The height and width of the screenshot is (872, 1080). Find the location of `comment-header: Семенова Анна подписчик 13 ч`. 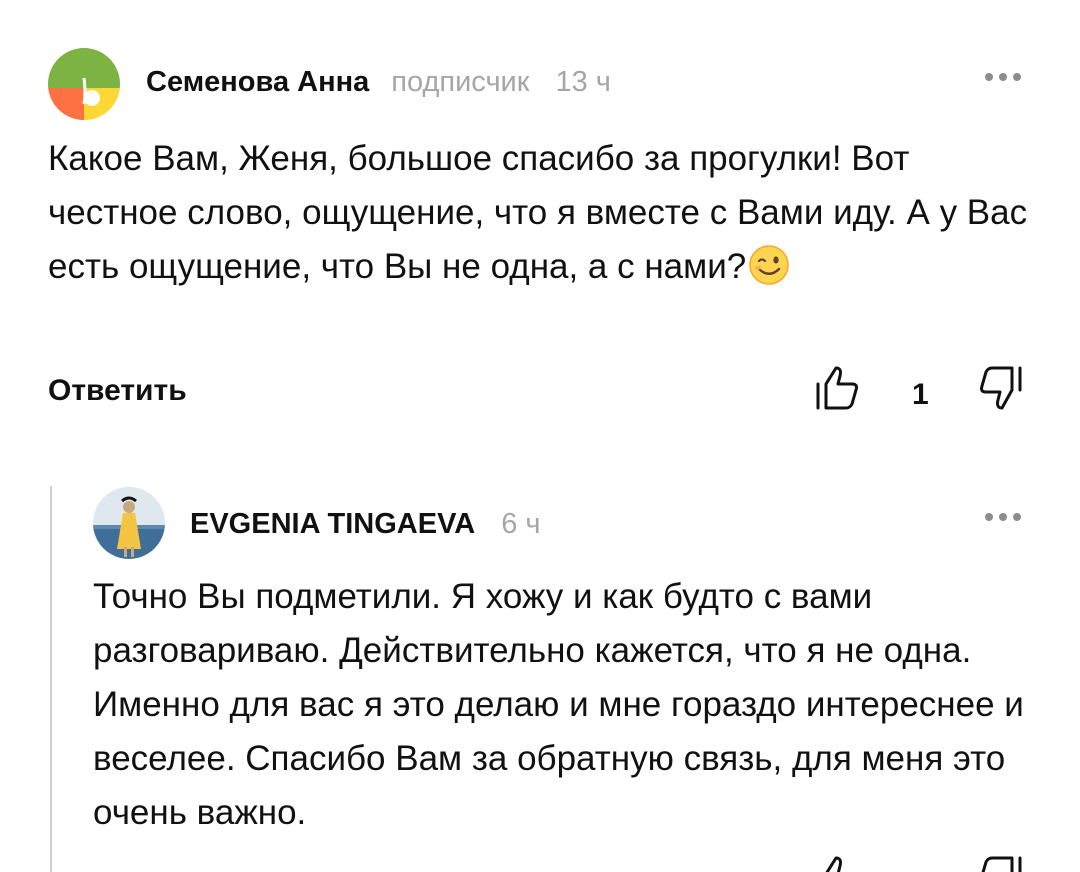

comment-header: Семенова Анна подписчик 13 ч is located at coordinates (378, 82).